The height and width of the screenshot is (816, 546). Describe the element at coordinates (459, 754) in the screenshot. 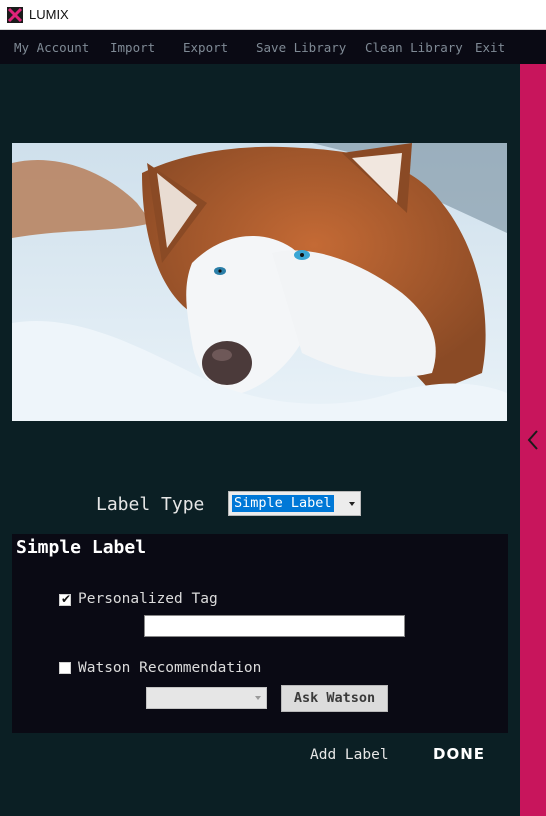

I see `done-button: DONE` at that location.